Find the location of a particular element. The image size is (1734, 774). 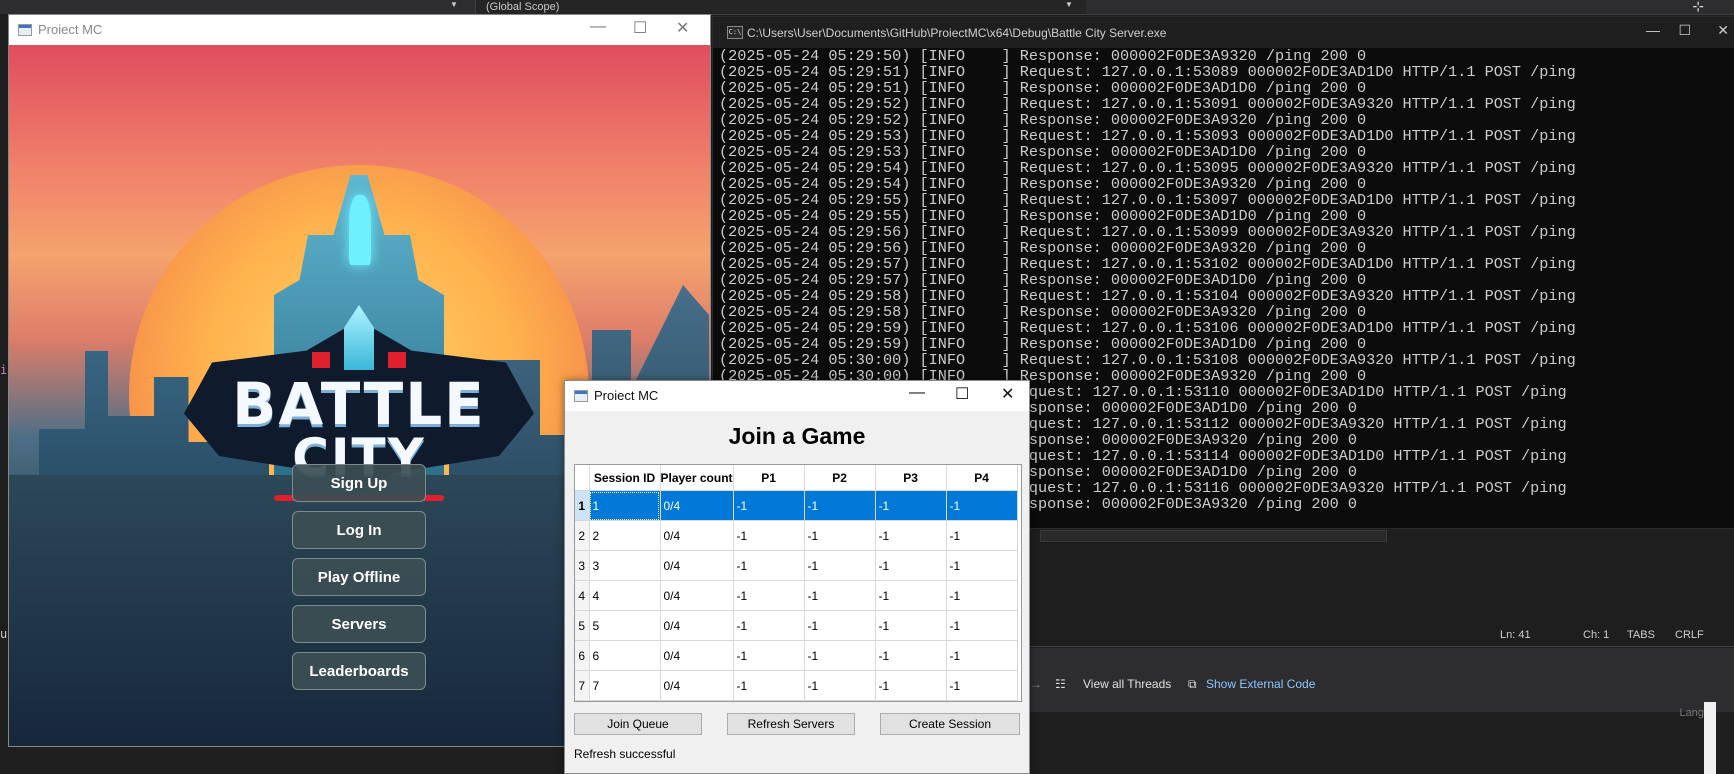

column-header-p3: P3 is located at coordinates (911, 478).